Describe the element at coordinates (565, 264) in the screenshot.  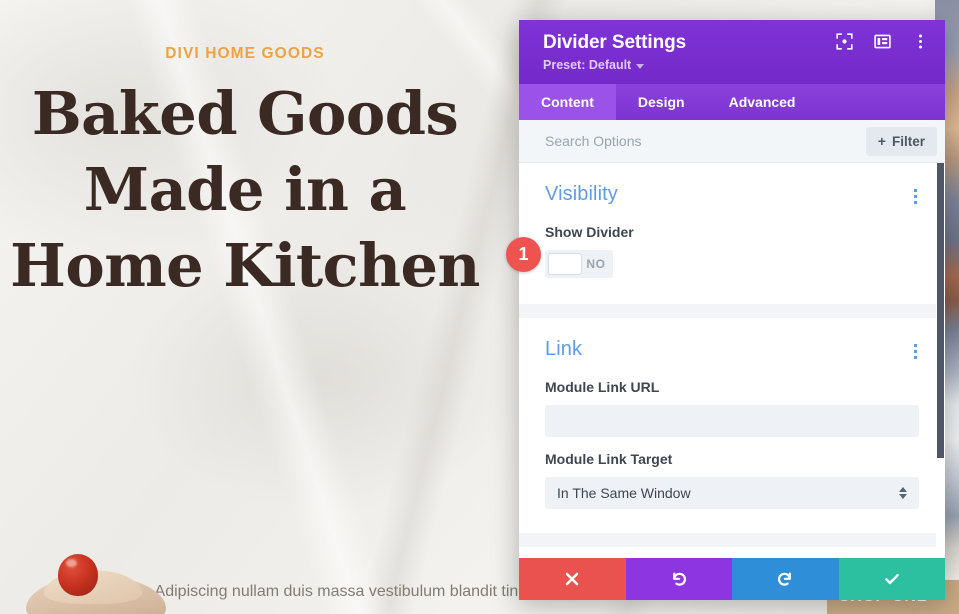
I see `toggle-knob` at that location.